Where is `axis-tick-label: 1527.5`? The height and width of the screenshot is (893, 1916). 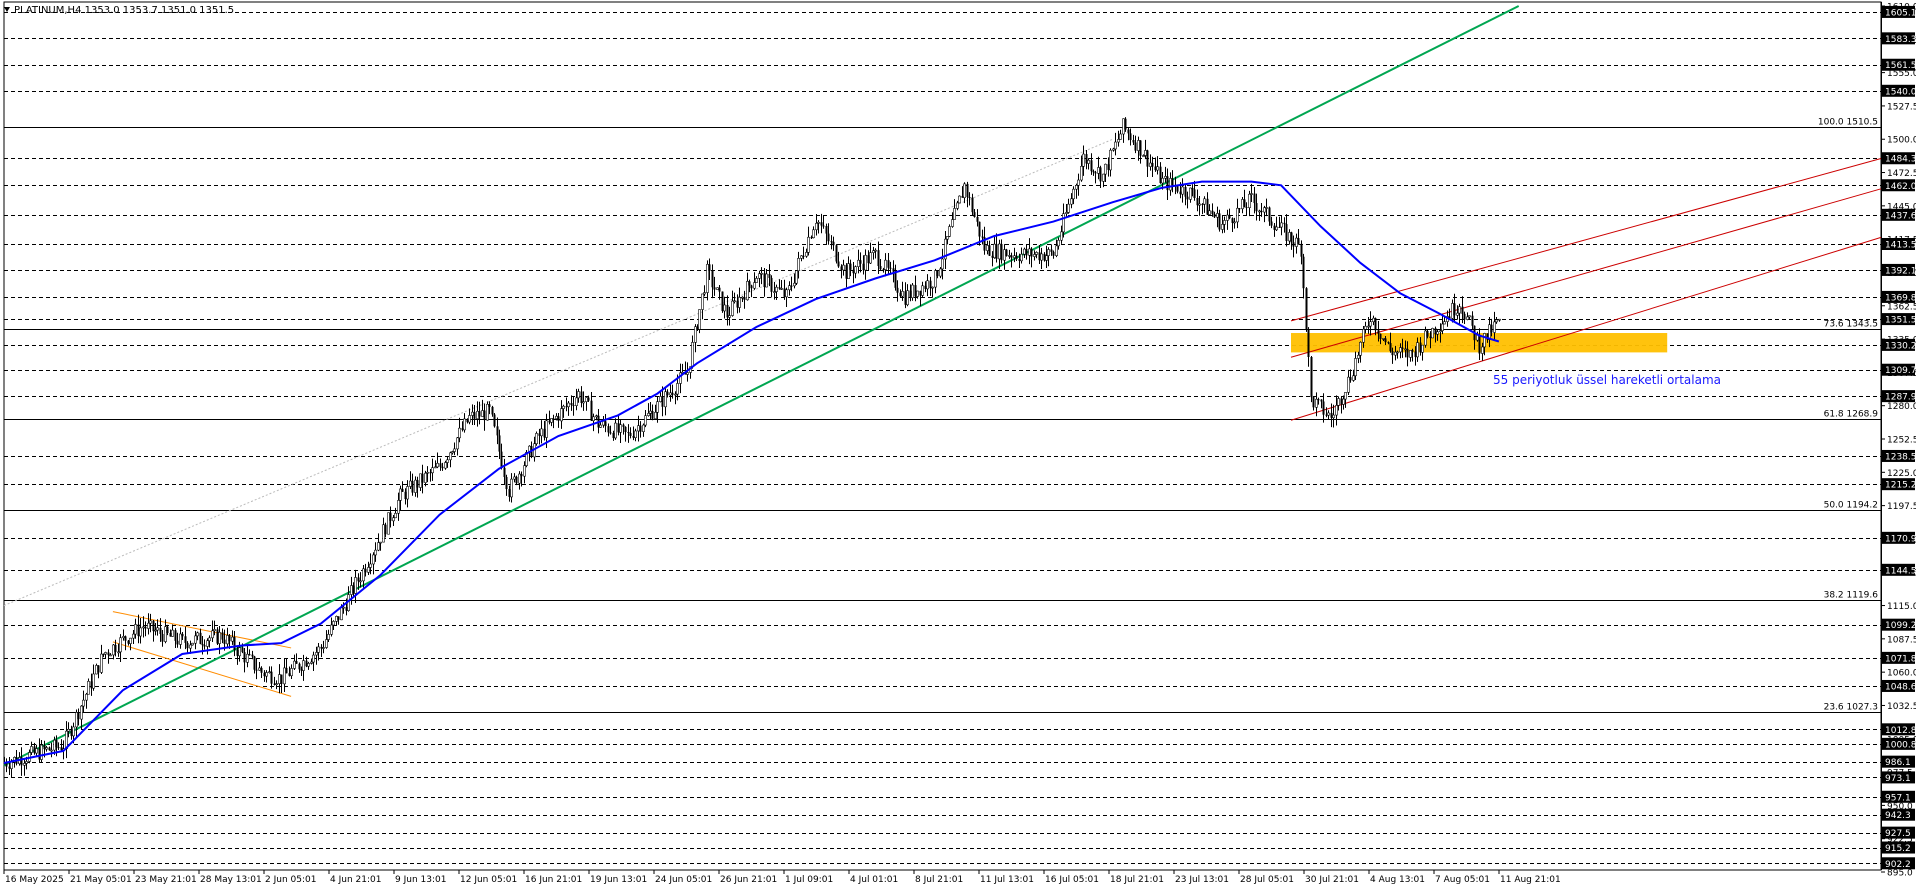 axis-tick-label: 1527.5 is located at coordinates (1901, 107).